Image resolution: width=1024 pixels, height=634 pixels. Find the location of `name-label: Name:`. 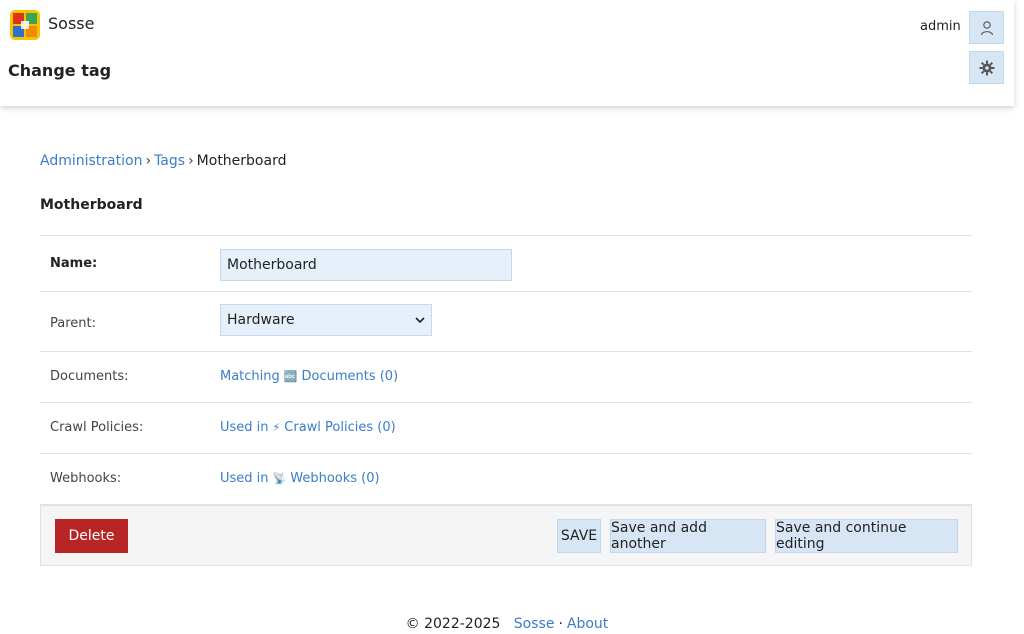

name-label: Name: is located at coordinates (74, 263).